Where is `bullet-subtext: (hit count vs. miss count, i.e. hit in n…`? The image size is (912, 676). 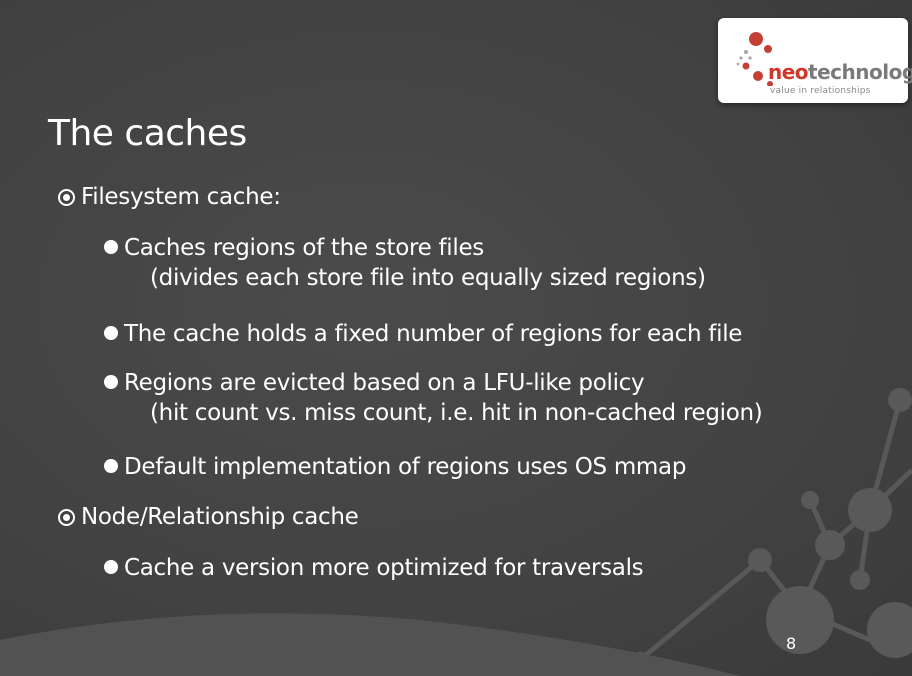 bullet-subtext: (hit count vs. miss count, i.e. hit in n… is located at coordinates (456, 413).